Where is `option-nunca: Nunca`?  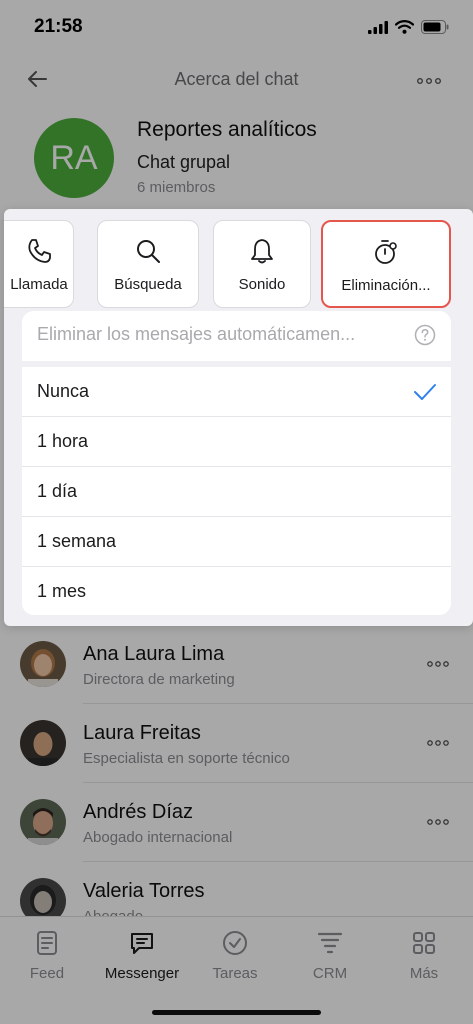
option-nunca: Nunca is located at coordinates (236, 392).